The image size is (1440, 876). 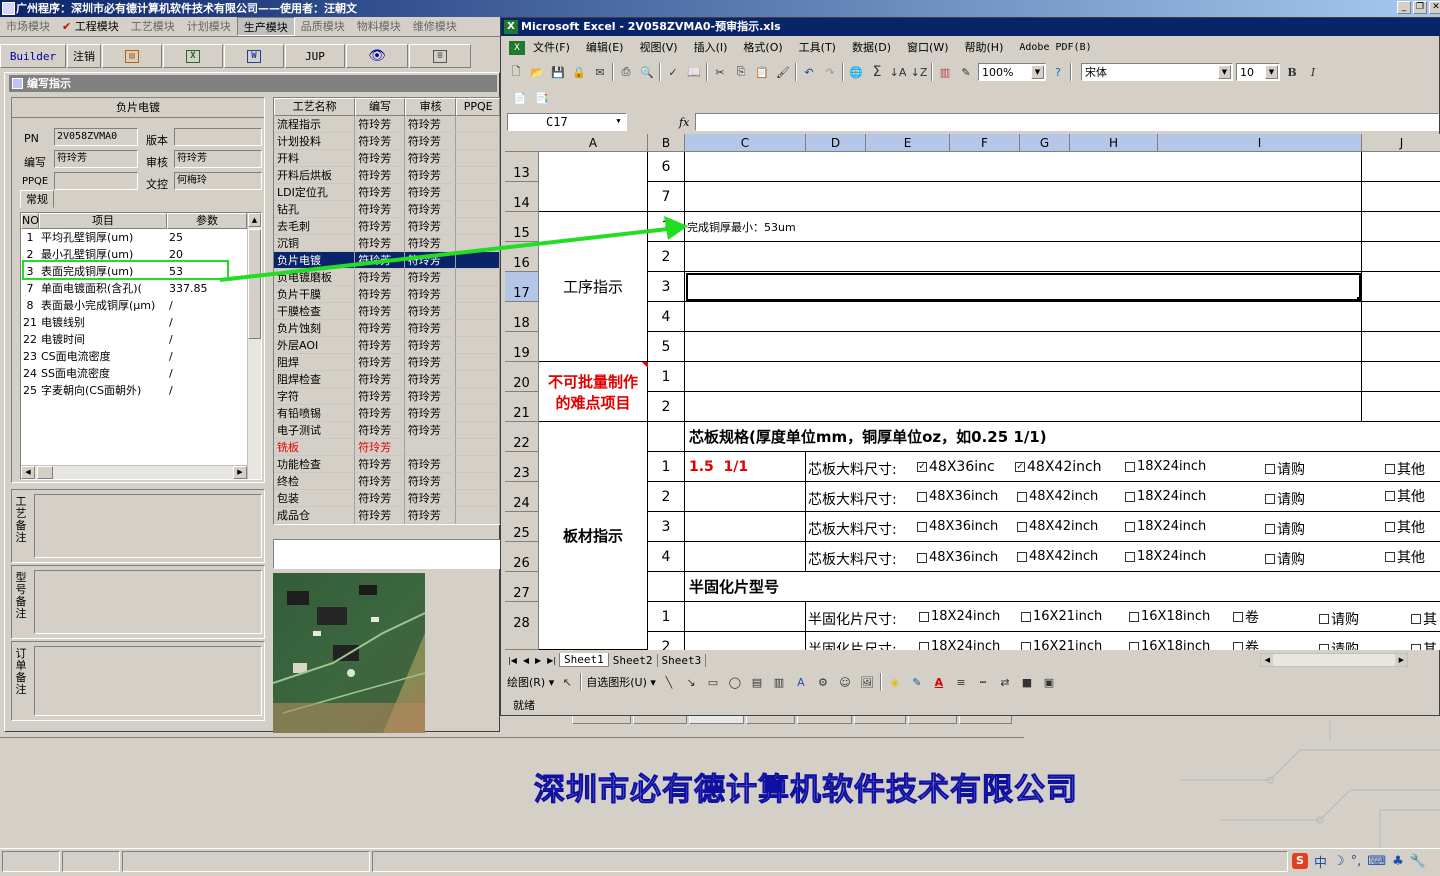 What do you see at coordinates (141, 373) in the screenshot?
I see `parameter-row: 24 SS面电流密度 /` at bounding box center [141, 373].